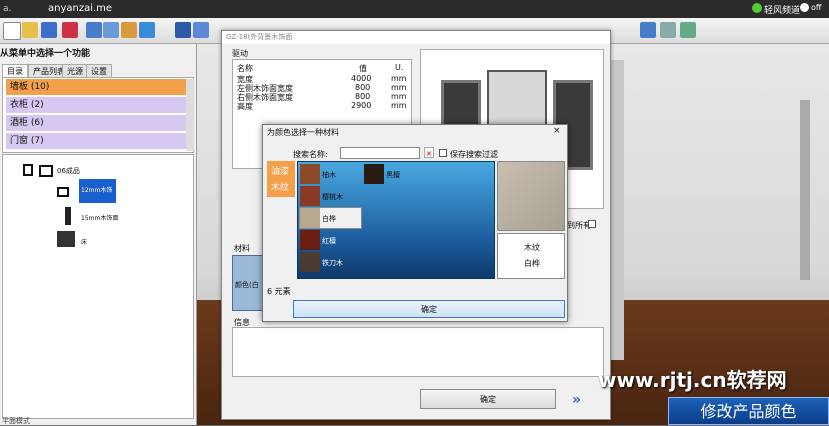  I want to click on param-value: 4000, so click(361, 78).